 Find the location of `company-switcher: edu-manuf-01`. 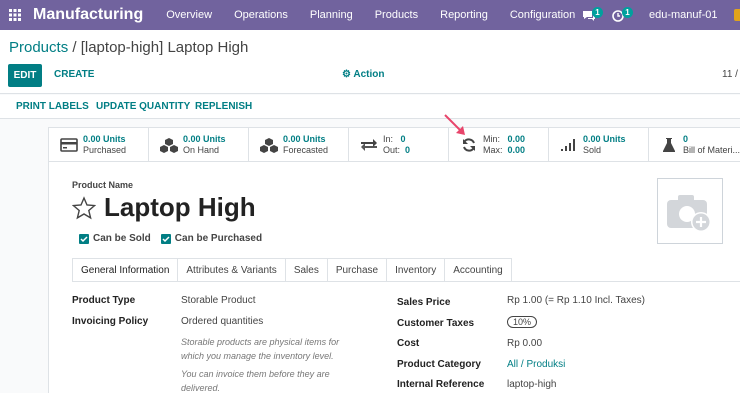

company-switcher: edu-manuf-01 is located at coordinates (683, 15).